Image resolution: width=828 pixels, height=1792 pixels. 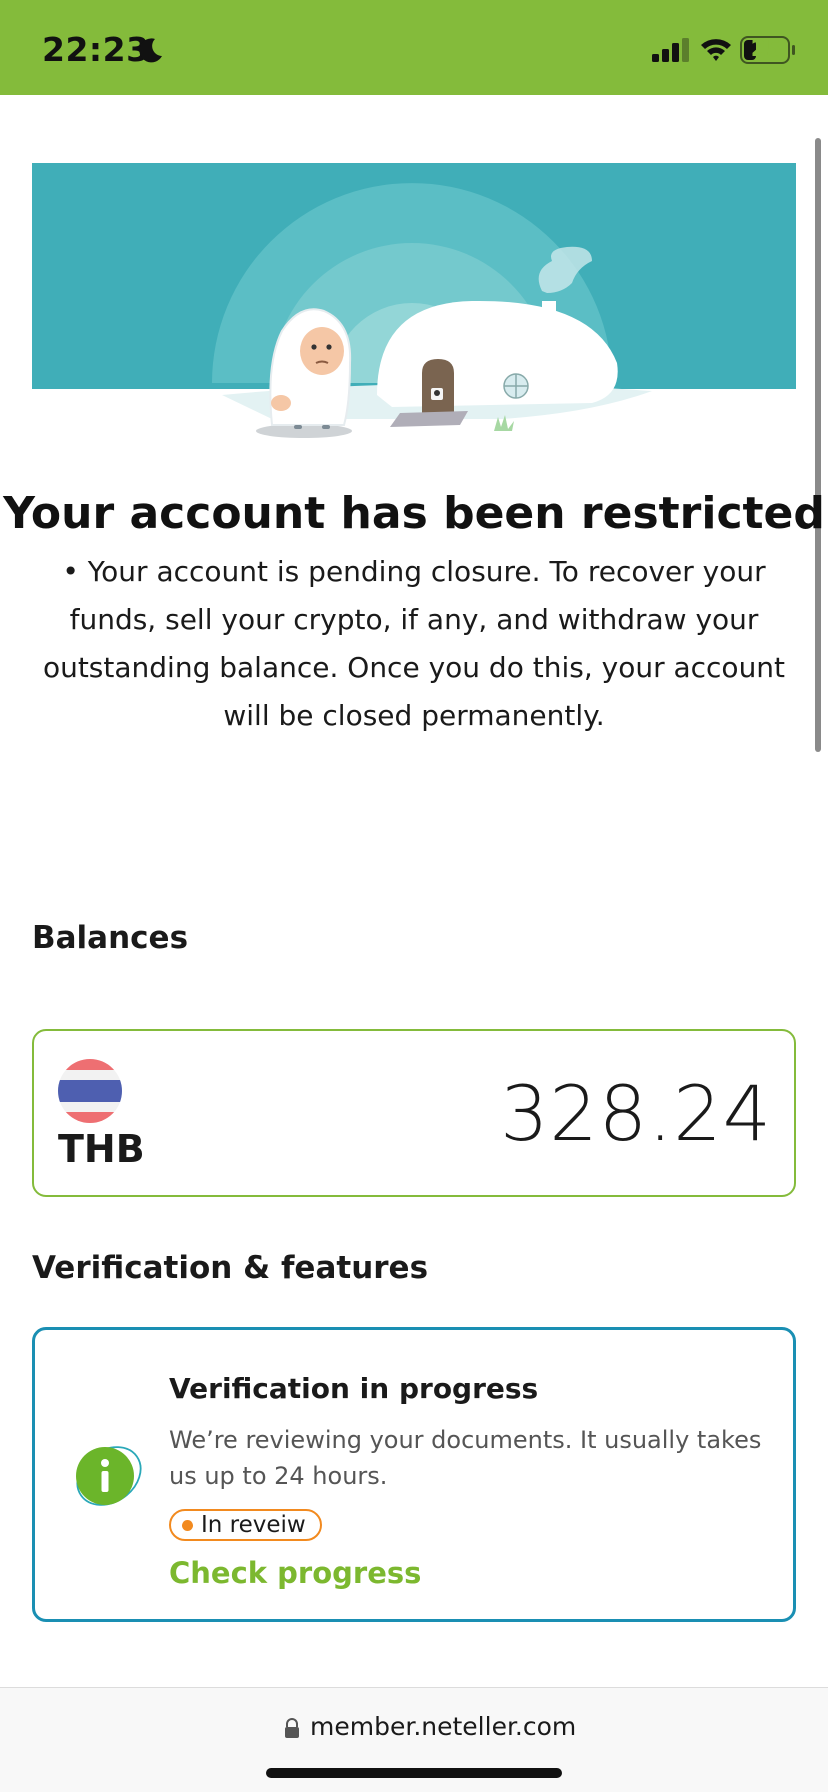 What do you see at coordinates (90, 1091) in the screenshot?
I see `thailand-flag-icon` at bounding box center [90, 1091].